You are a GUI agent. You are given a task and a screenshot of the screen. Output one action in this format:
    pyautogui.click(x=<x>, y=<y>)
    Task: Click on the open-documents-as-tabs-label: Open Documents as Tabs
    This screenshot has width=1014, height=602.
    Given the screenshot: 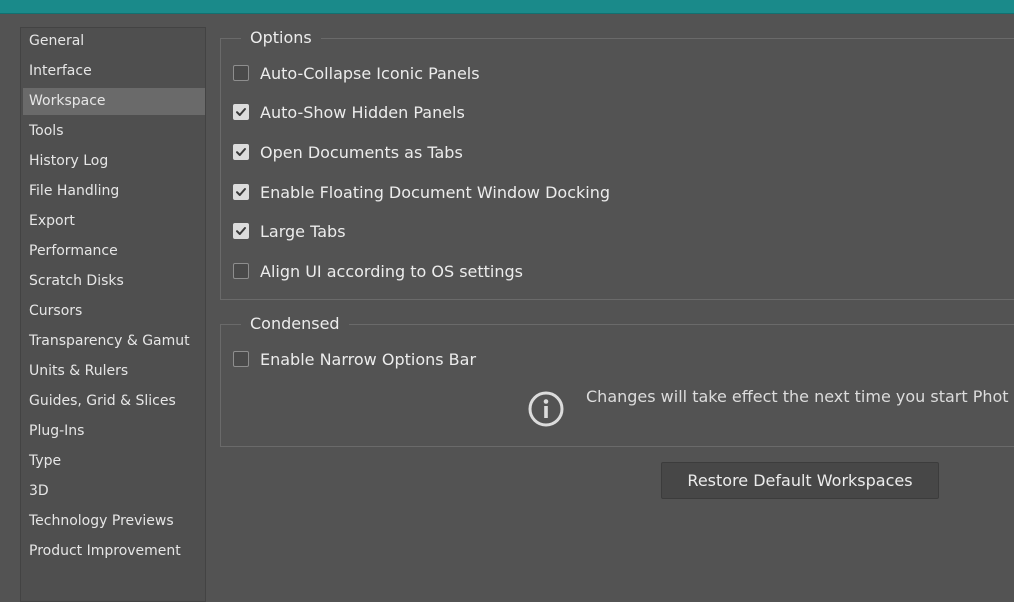 What is the action you would take?
    pyautogui.click(x=361, y=152)
    